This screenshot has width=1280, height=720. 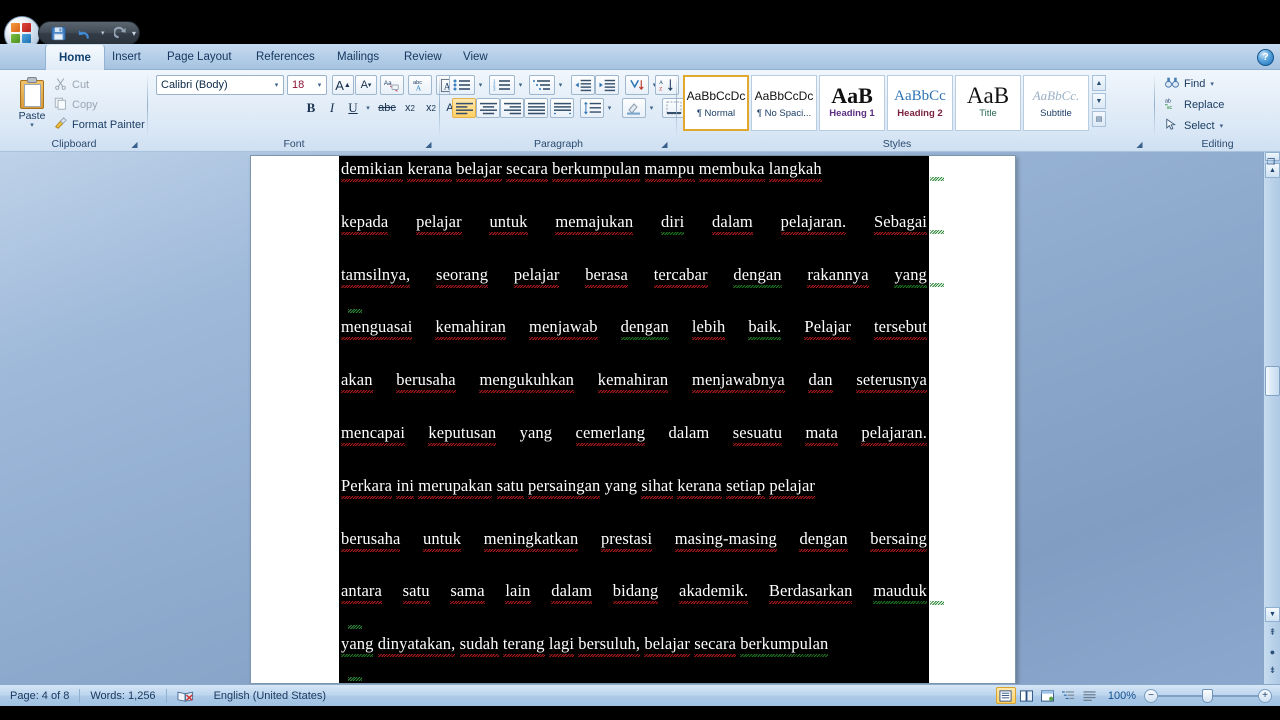 What do you see at coordinates (561, 646) in the screenshot?
I see `document-word: lagi` at bounding box center [561, 646].